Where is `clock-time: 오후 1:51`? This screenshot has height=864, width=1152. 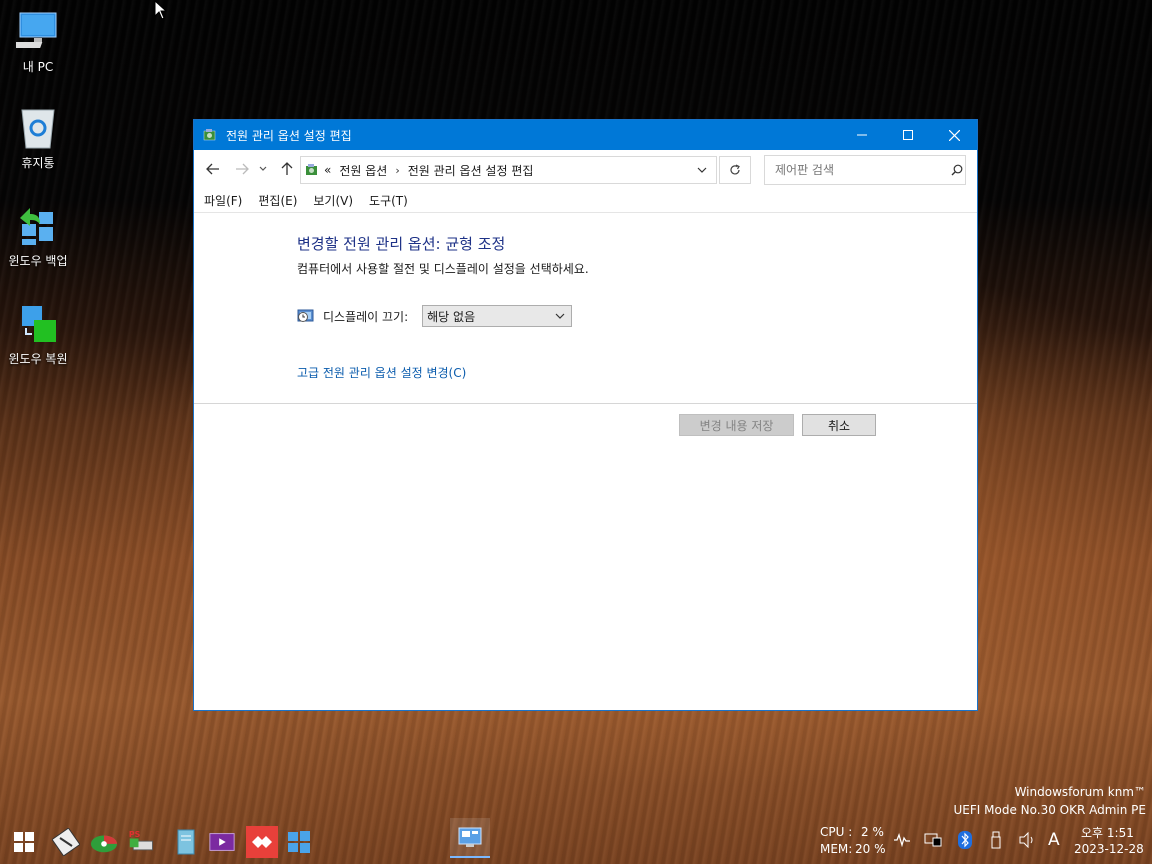
clock-time: 오후 1:51 is located at coordinates (1107, 832).